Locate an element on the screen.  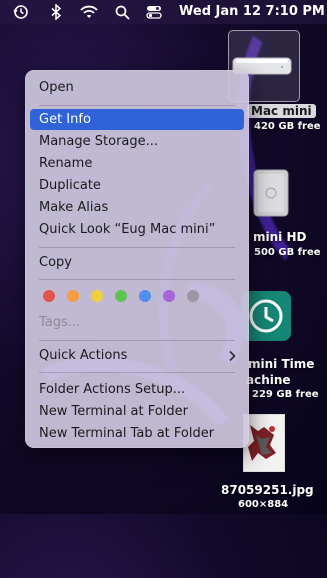
search-icon is located at coordinates (122, 12).